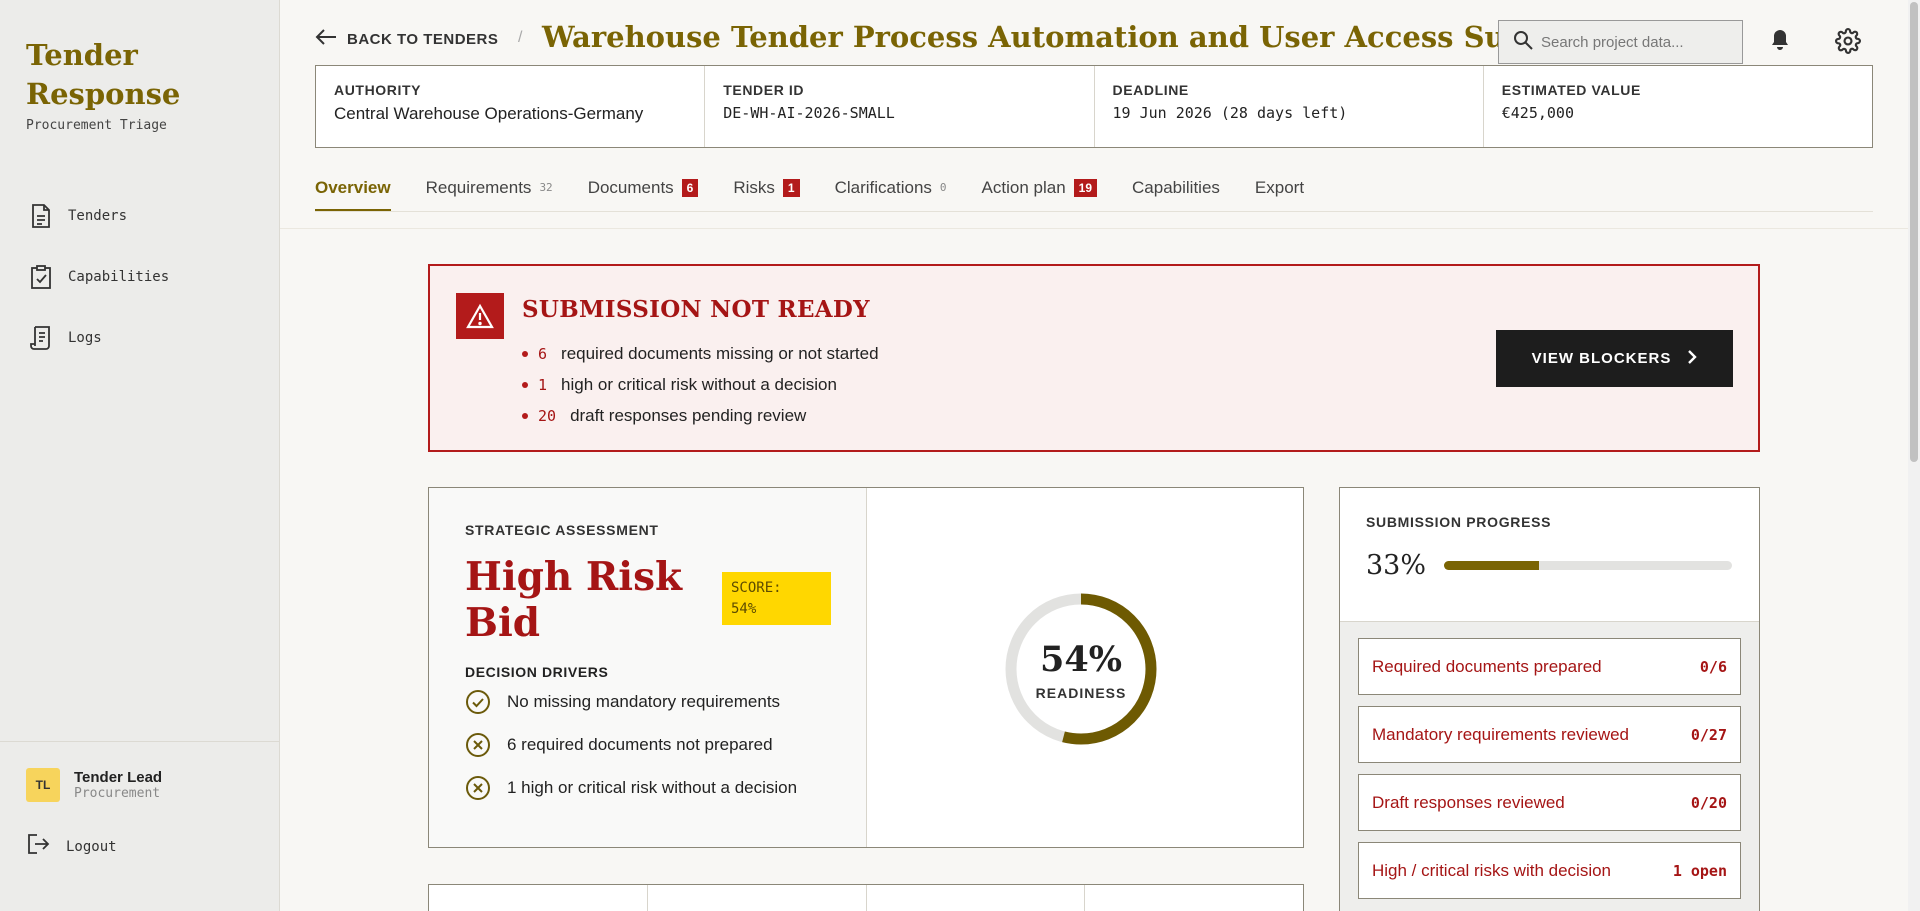  What do you see at coordinates (85, 337) in the screenshot?
I see `sidebar-item-label: Logs` at bounding box center [85, 337].